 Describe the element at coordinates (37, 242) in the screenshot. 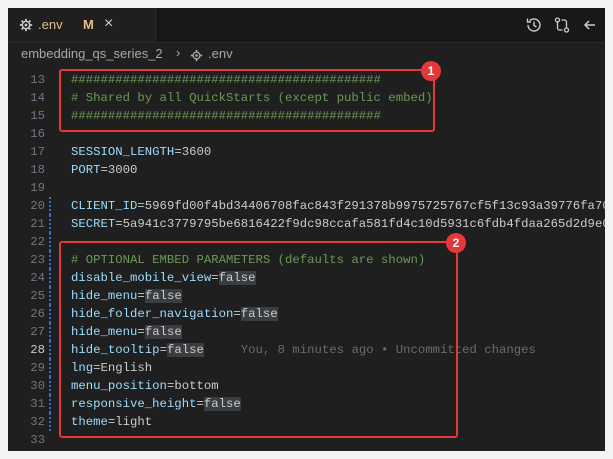

I see `line-number: 22` at that location.